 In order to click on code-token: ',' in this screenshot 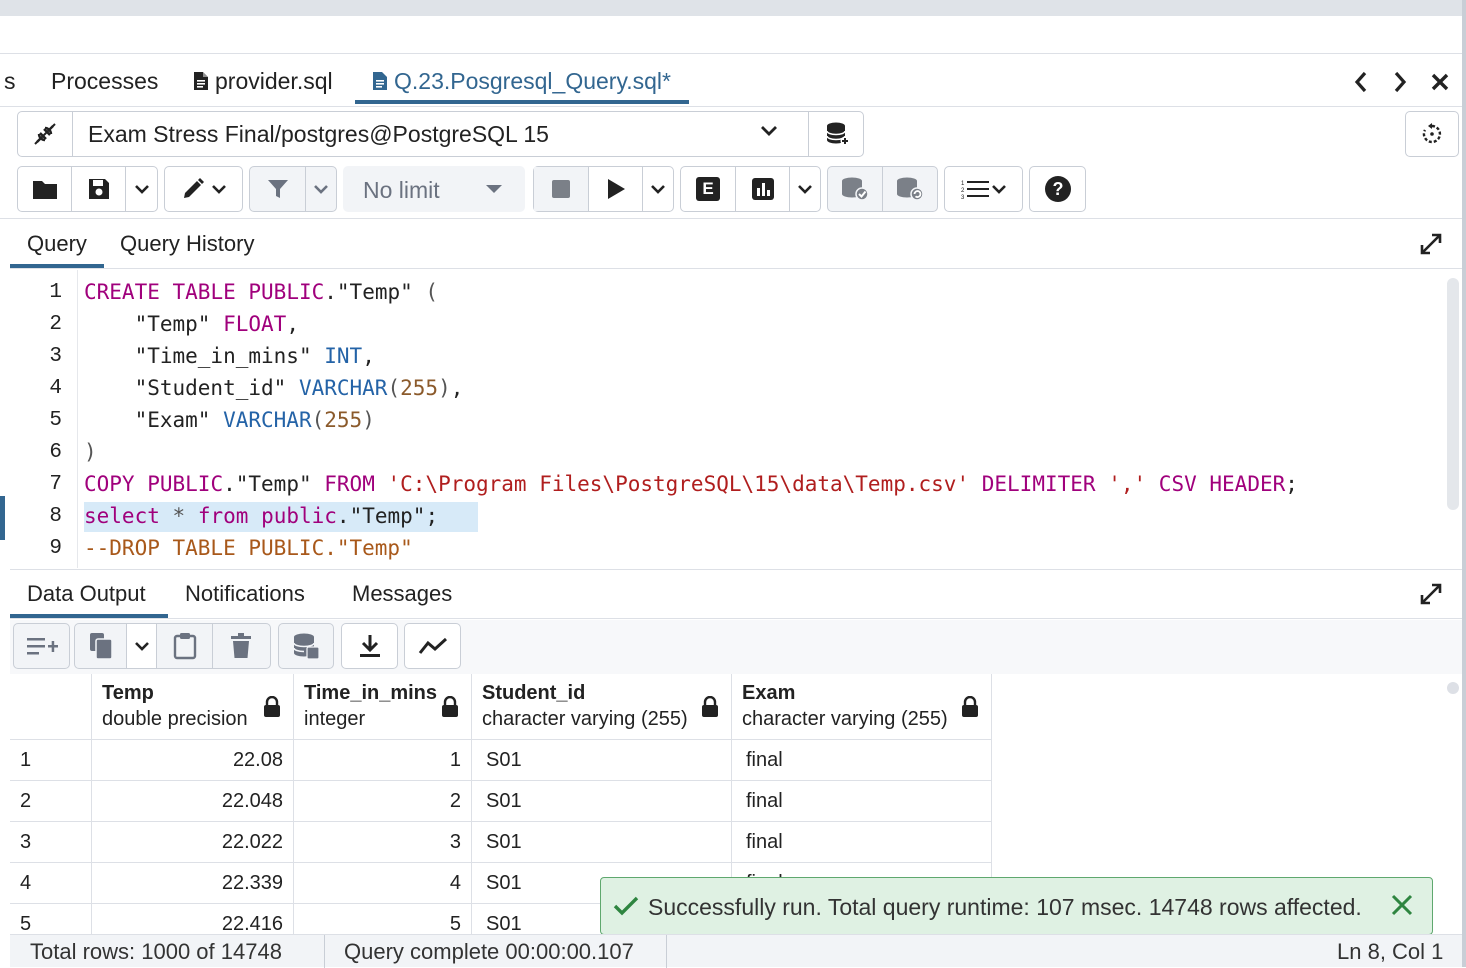, I will do `click(1127, 484)`.